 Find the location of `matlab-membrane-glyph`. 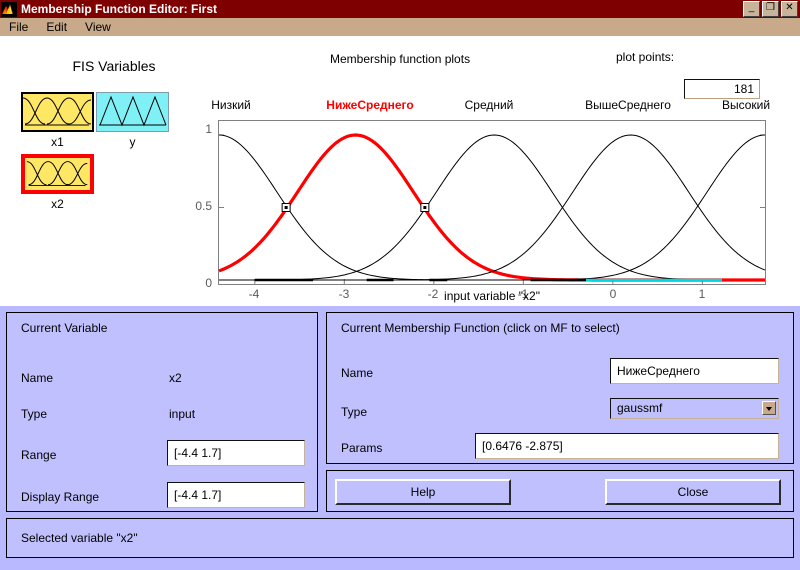

matlab-membrane-glyph is located at coordinates (9, 9).